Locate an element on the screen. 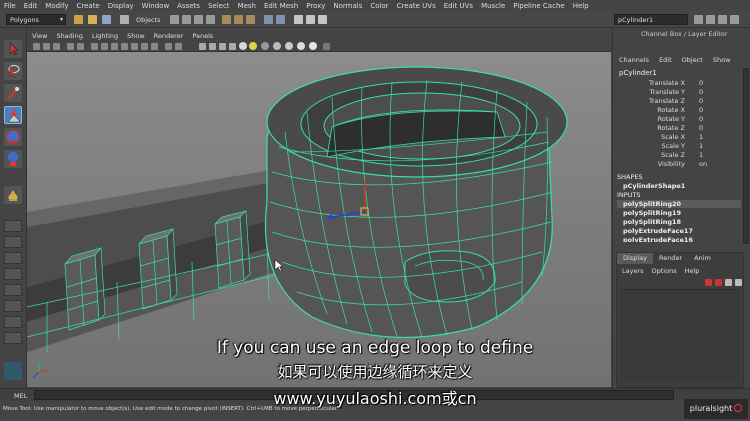 The height and width of the screenshot is (421, 750). layout-persp-graph-button is located at coordinates (13, 274).